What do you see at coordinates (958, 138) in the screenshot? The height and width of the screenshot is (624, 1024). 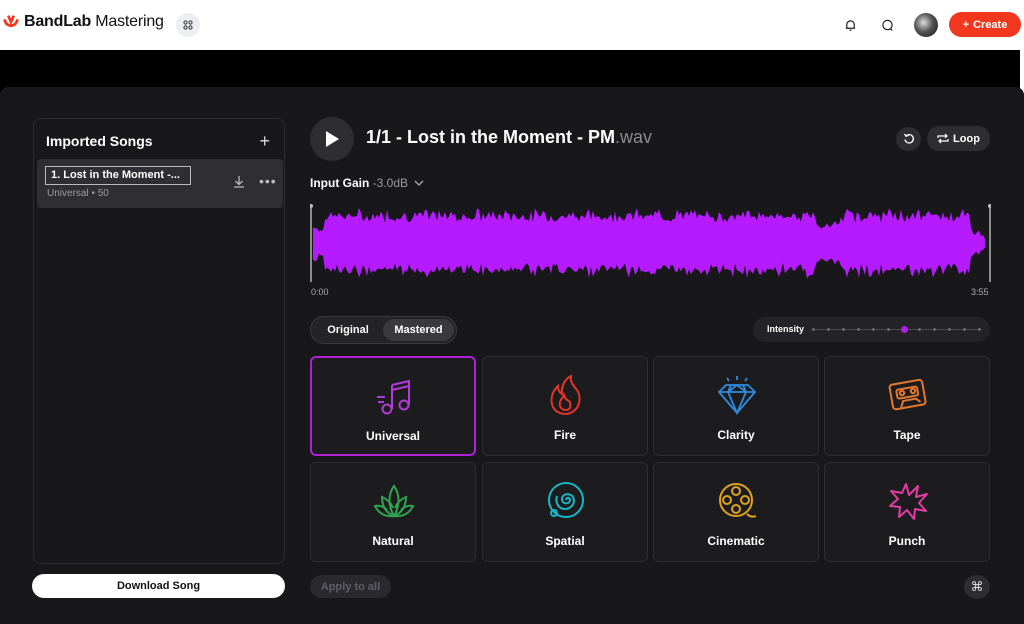 I see `loop-button: Loop` at bounding box center [958, 138].